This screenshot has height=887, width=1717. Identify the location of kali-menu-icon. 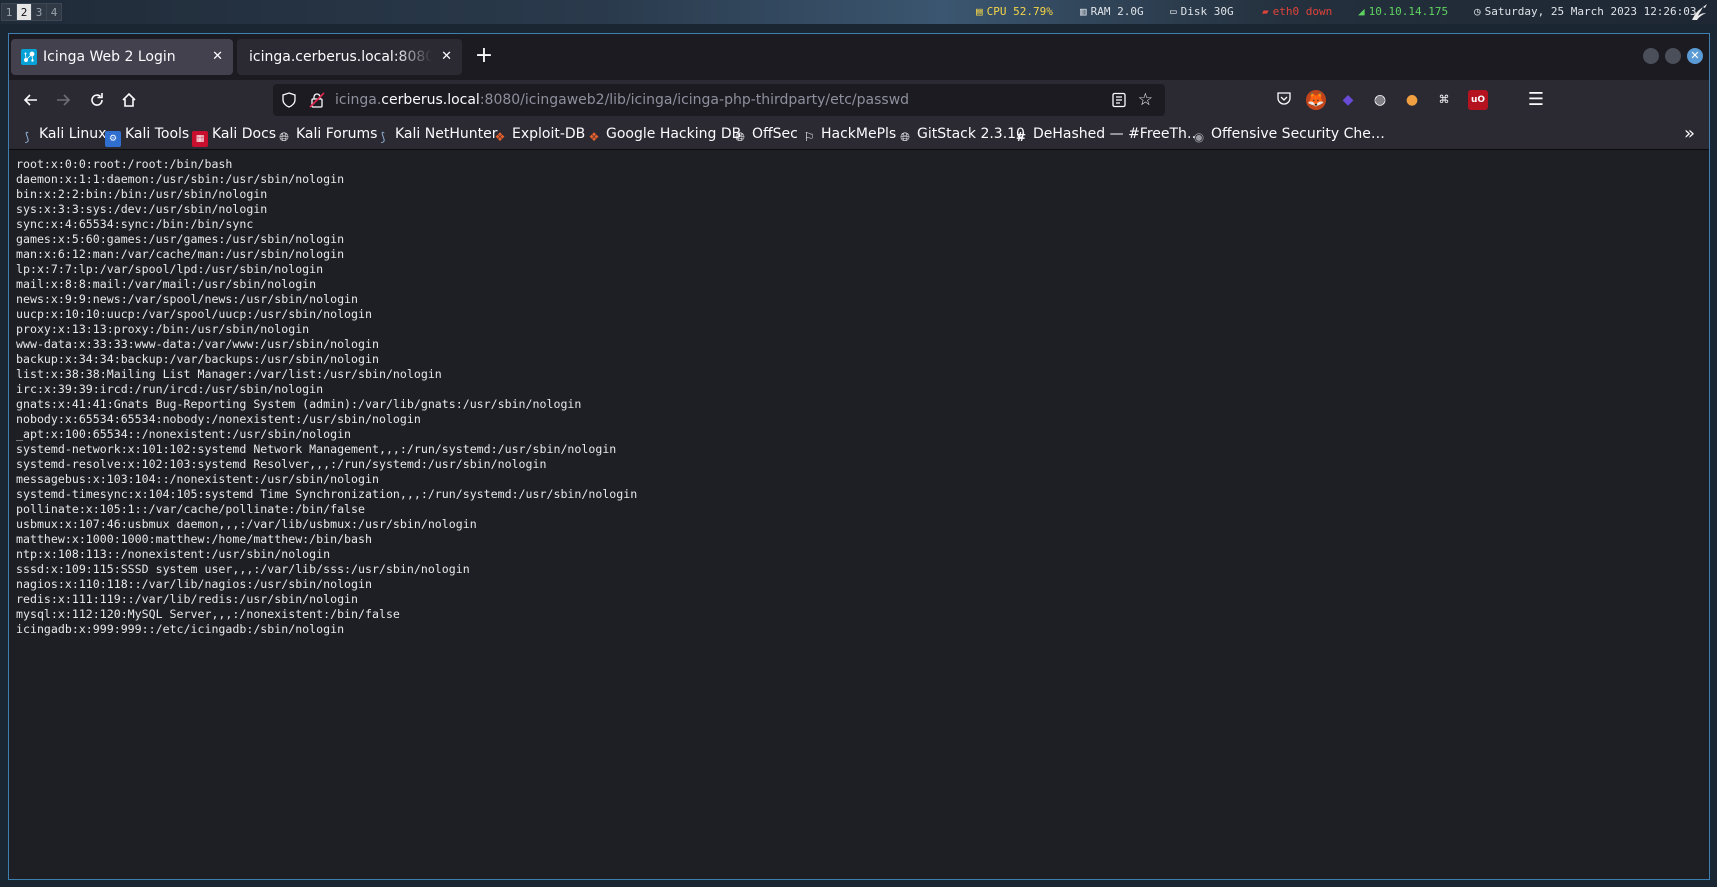
(1699, 12).